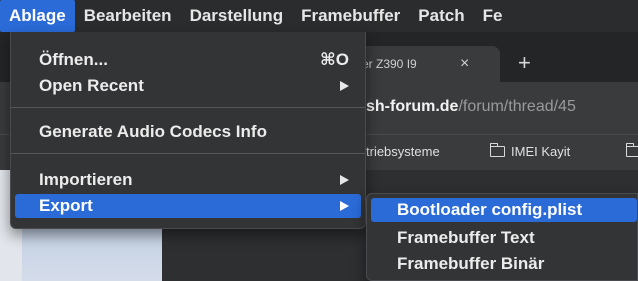 The height and width of the screenshot is (281, 638). What do you see at coordinates (389, 64) in the screenshot?
I see `tab-title: er Z390 I9` at bounding box center [389, 64].